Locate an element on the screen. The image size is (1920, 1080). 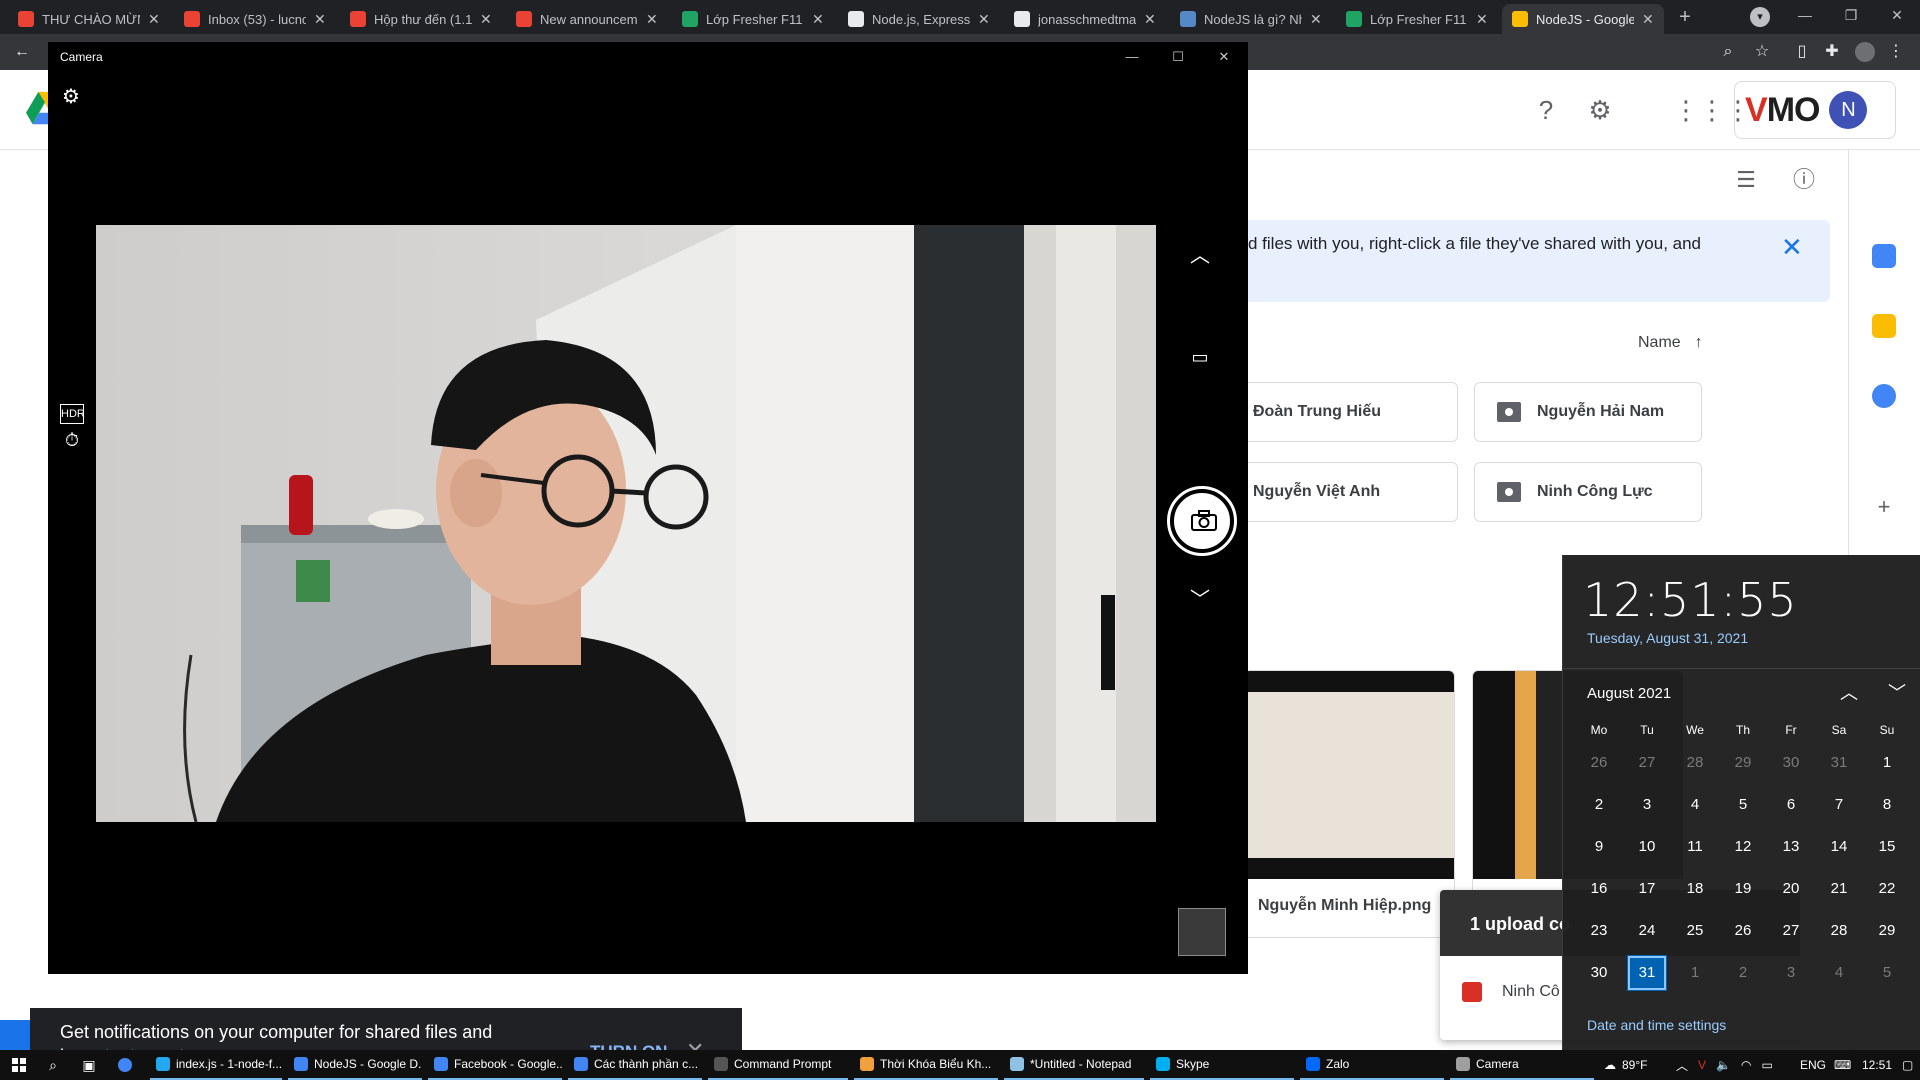
calendar-day: 29 is located at coordinates (1743, 763).